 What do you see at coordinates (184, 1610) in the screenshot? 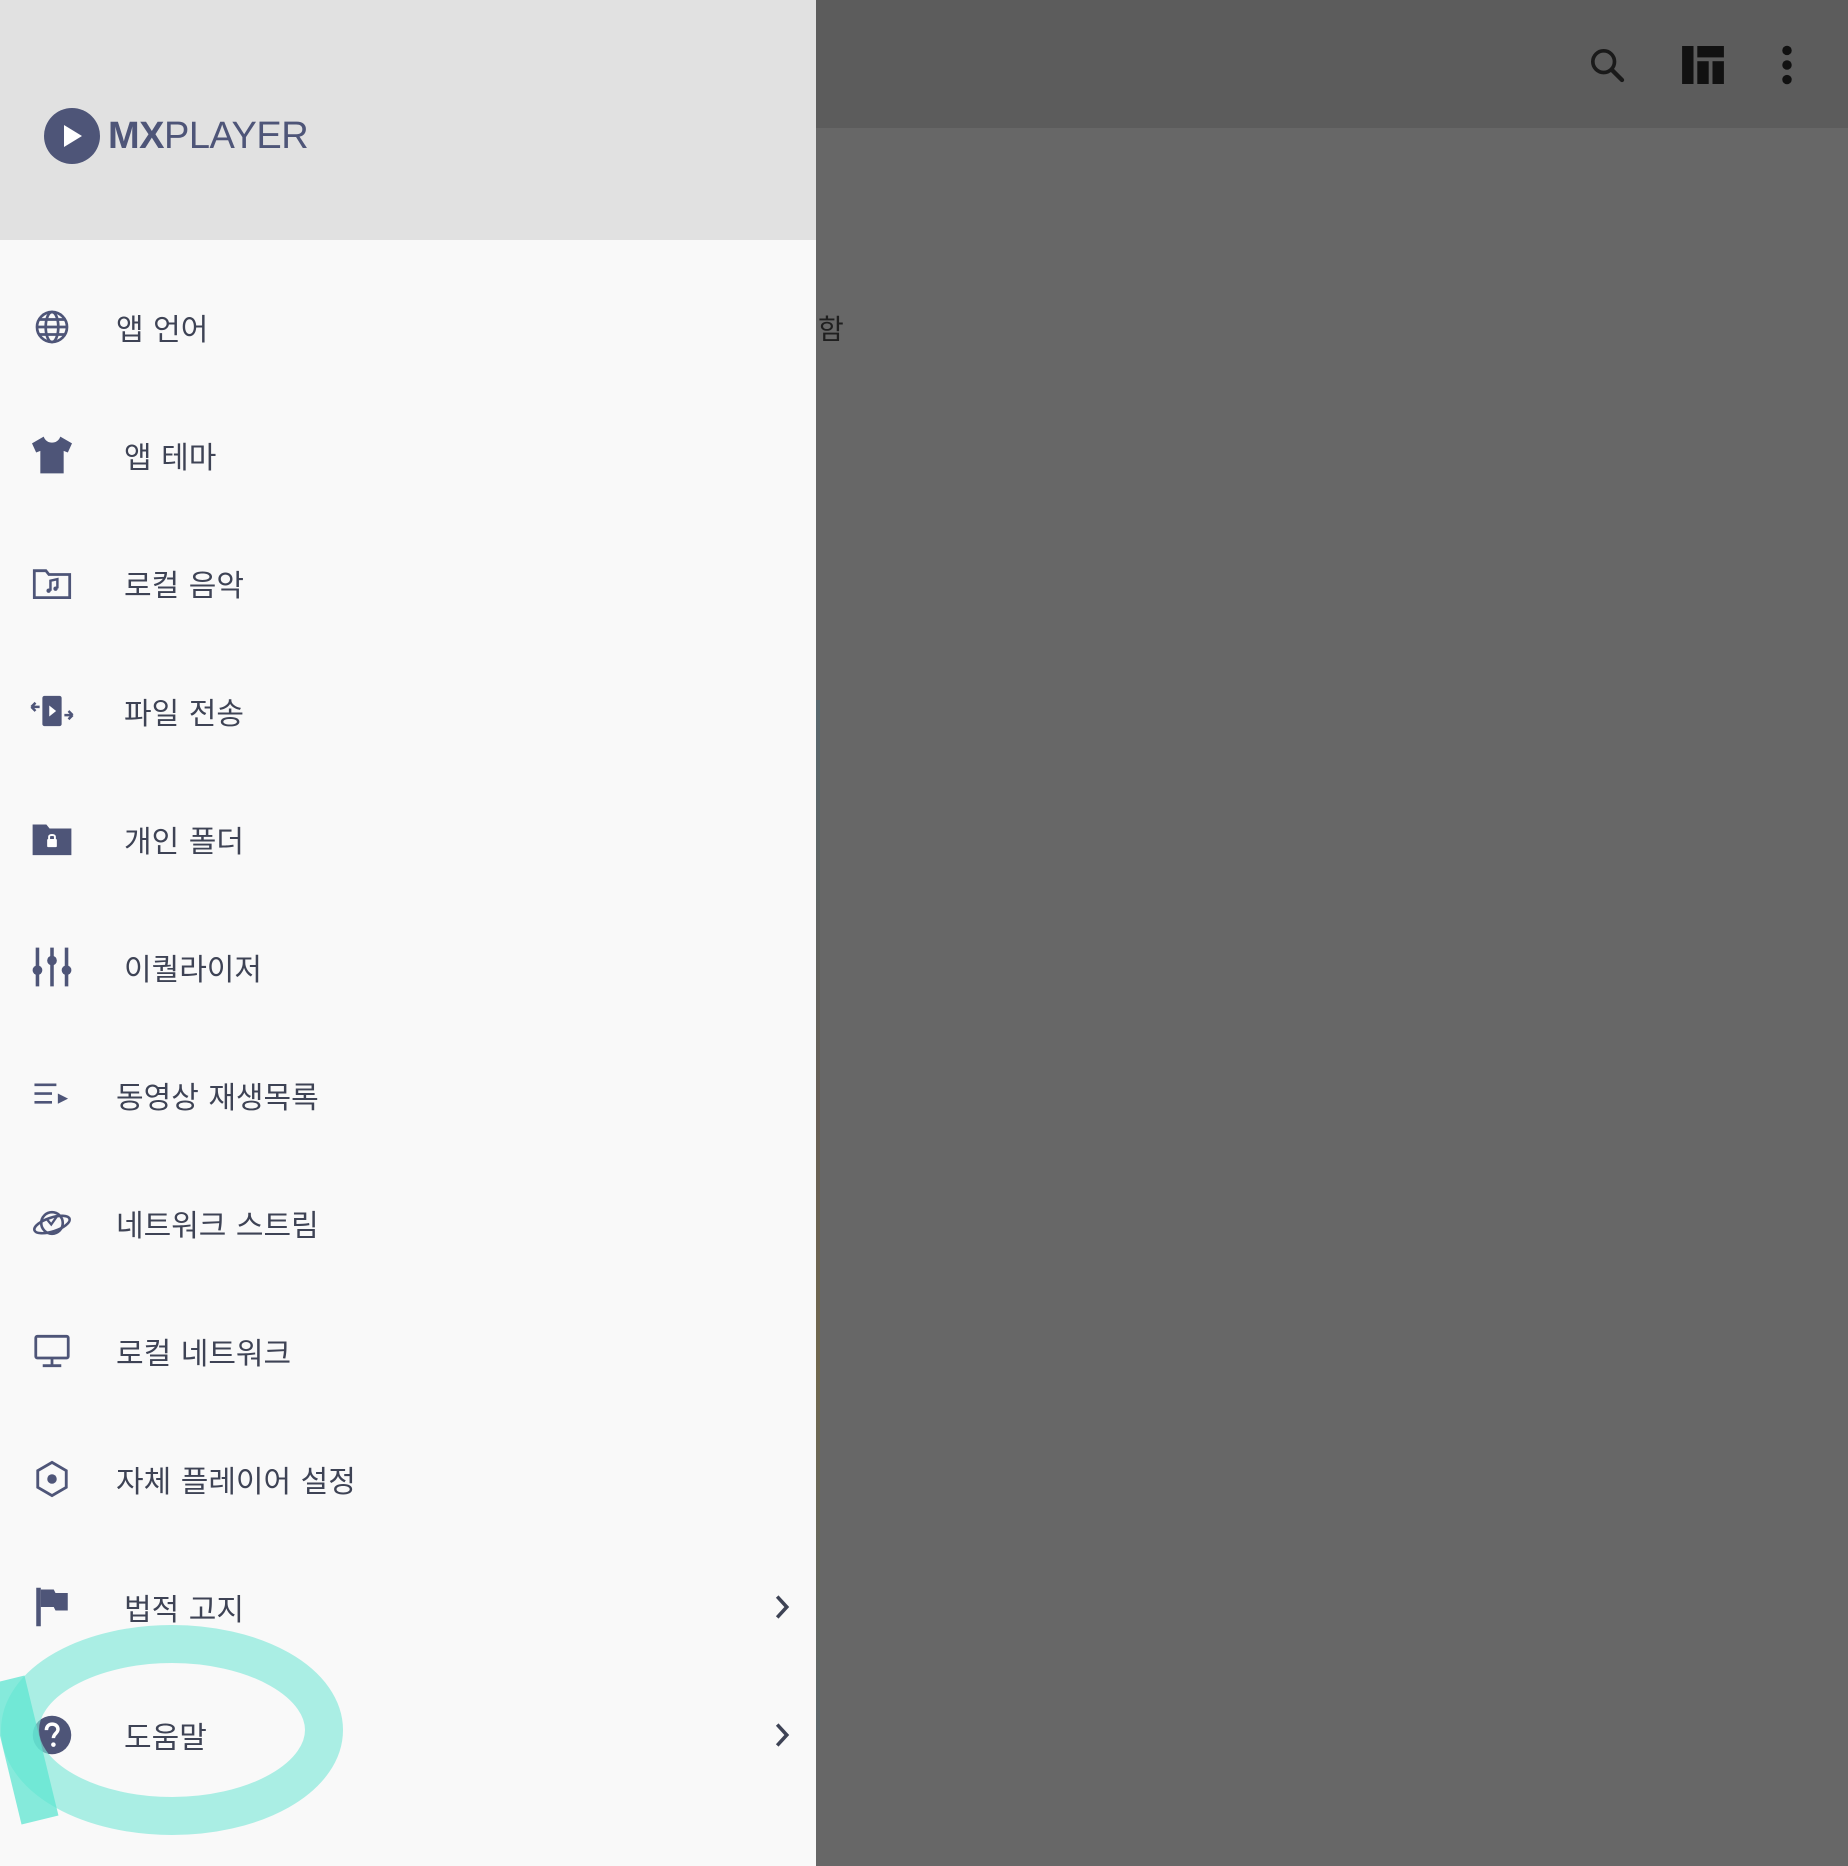
I see `menu-label: 법적 고지` at bounding box center [184, 1610].